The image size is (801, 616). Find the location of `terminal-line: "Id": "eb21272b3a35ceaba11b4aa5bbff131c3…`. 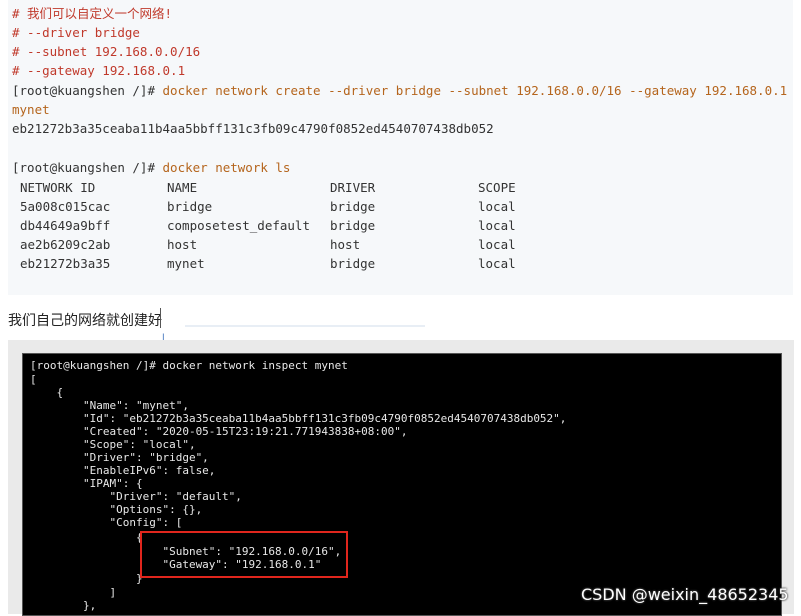

terminal-line: "Id": "eb21272b3a35ceaba11b4aa5bbff131c3… is located at coordinates (298, 418).